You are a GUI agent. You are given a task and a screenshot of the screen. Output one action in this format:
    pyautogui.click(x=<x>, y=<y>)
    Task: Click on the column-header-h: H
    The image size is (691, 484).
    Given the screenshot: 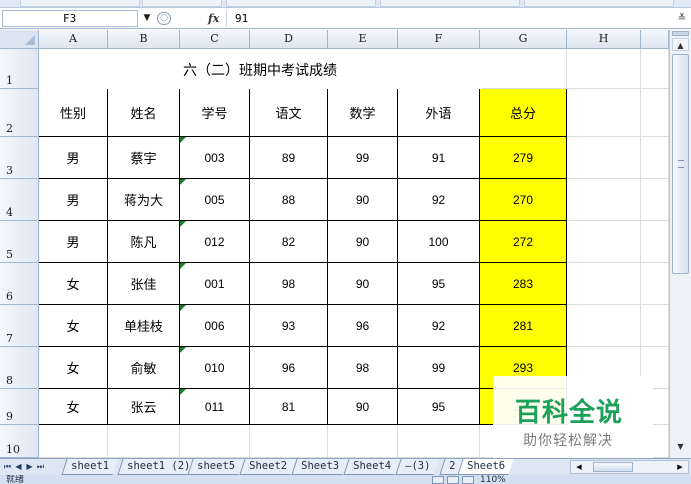 What is the action you would take?
    pyautogui.click(x=604, y=39)
    